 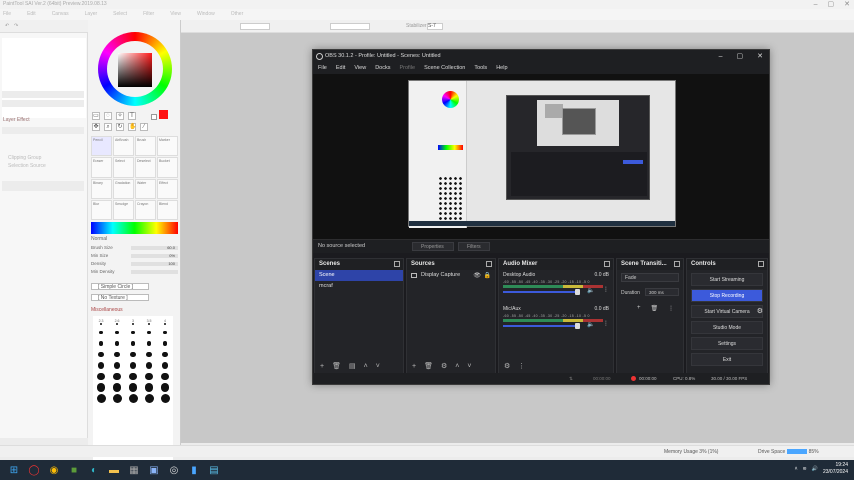 What do you see at coordinates (322, 68) in the screenshot?
I see `obs-menu-file: File` at bounding box center [322, 68].